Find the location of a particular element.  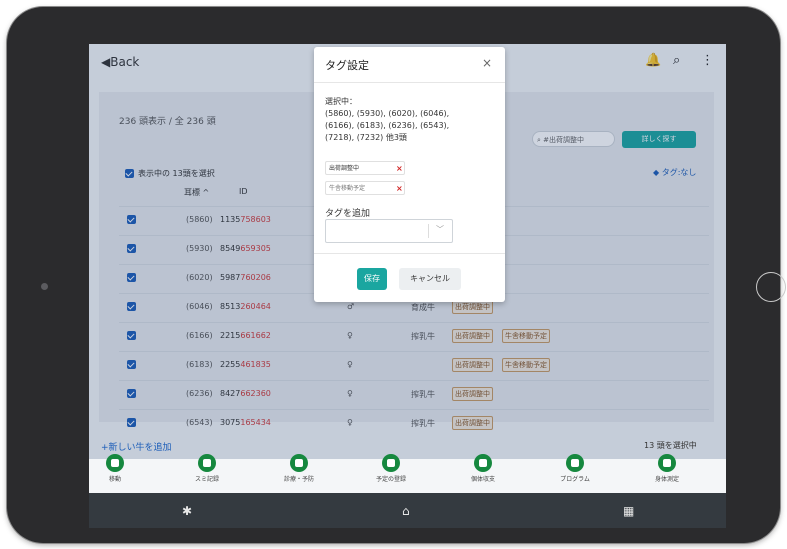

action-label: プログラム is located at coordinates (575, 479).